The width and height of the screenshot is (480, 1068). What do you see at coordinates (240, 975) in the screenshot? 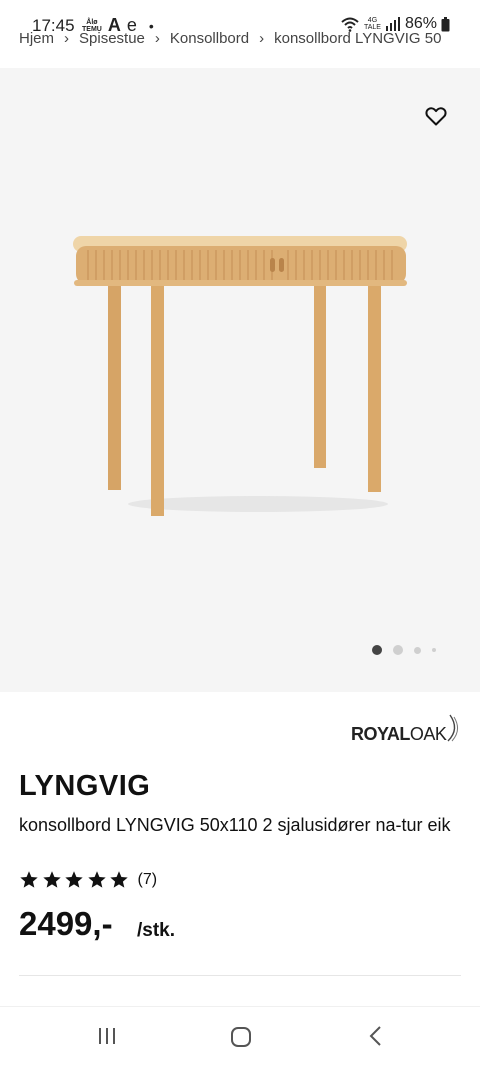
I see `divider` at bounding box center [240, 975].